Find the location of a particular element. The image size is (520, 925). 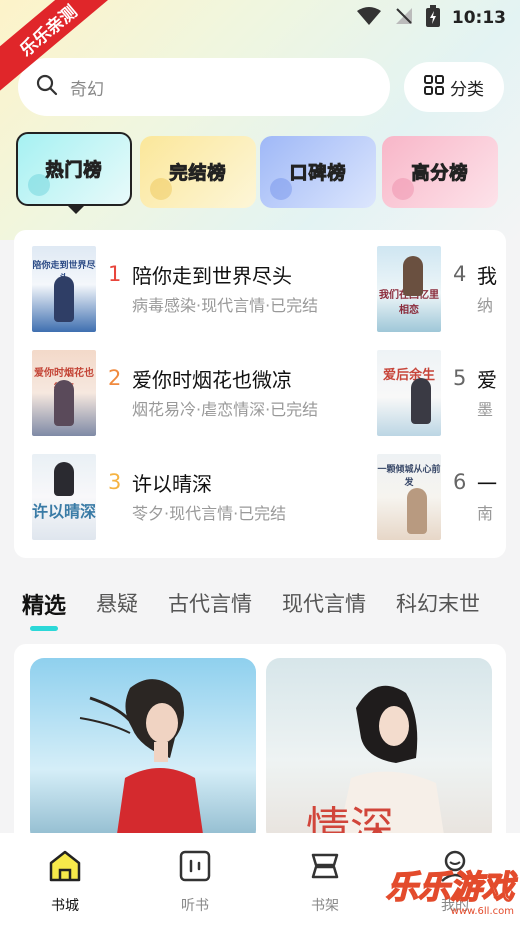

wifi-icon is located at coordinates (369, 18).